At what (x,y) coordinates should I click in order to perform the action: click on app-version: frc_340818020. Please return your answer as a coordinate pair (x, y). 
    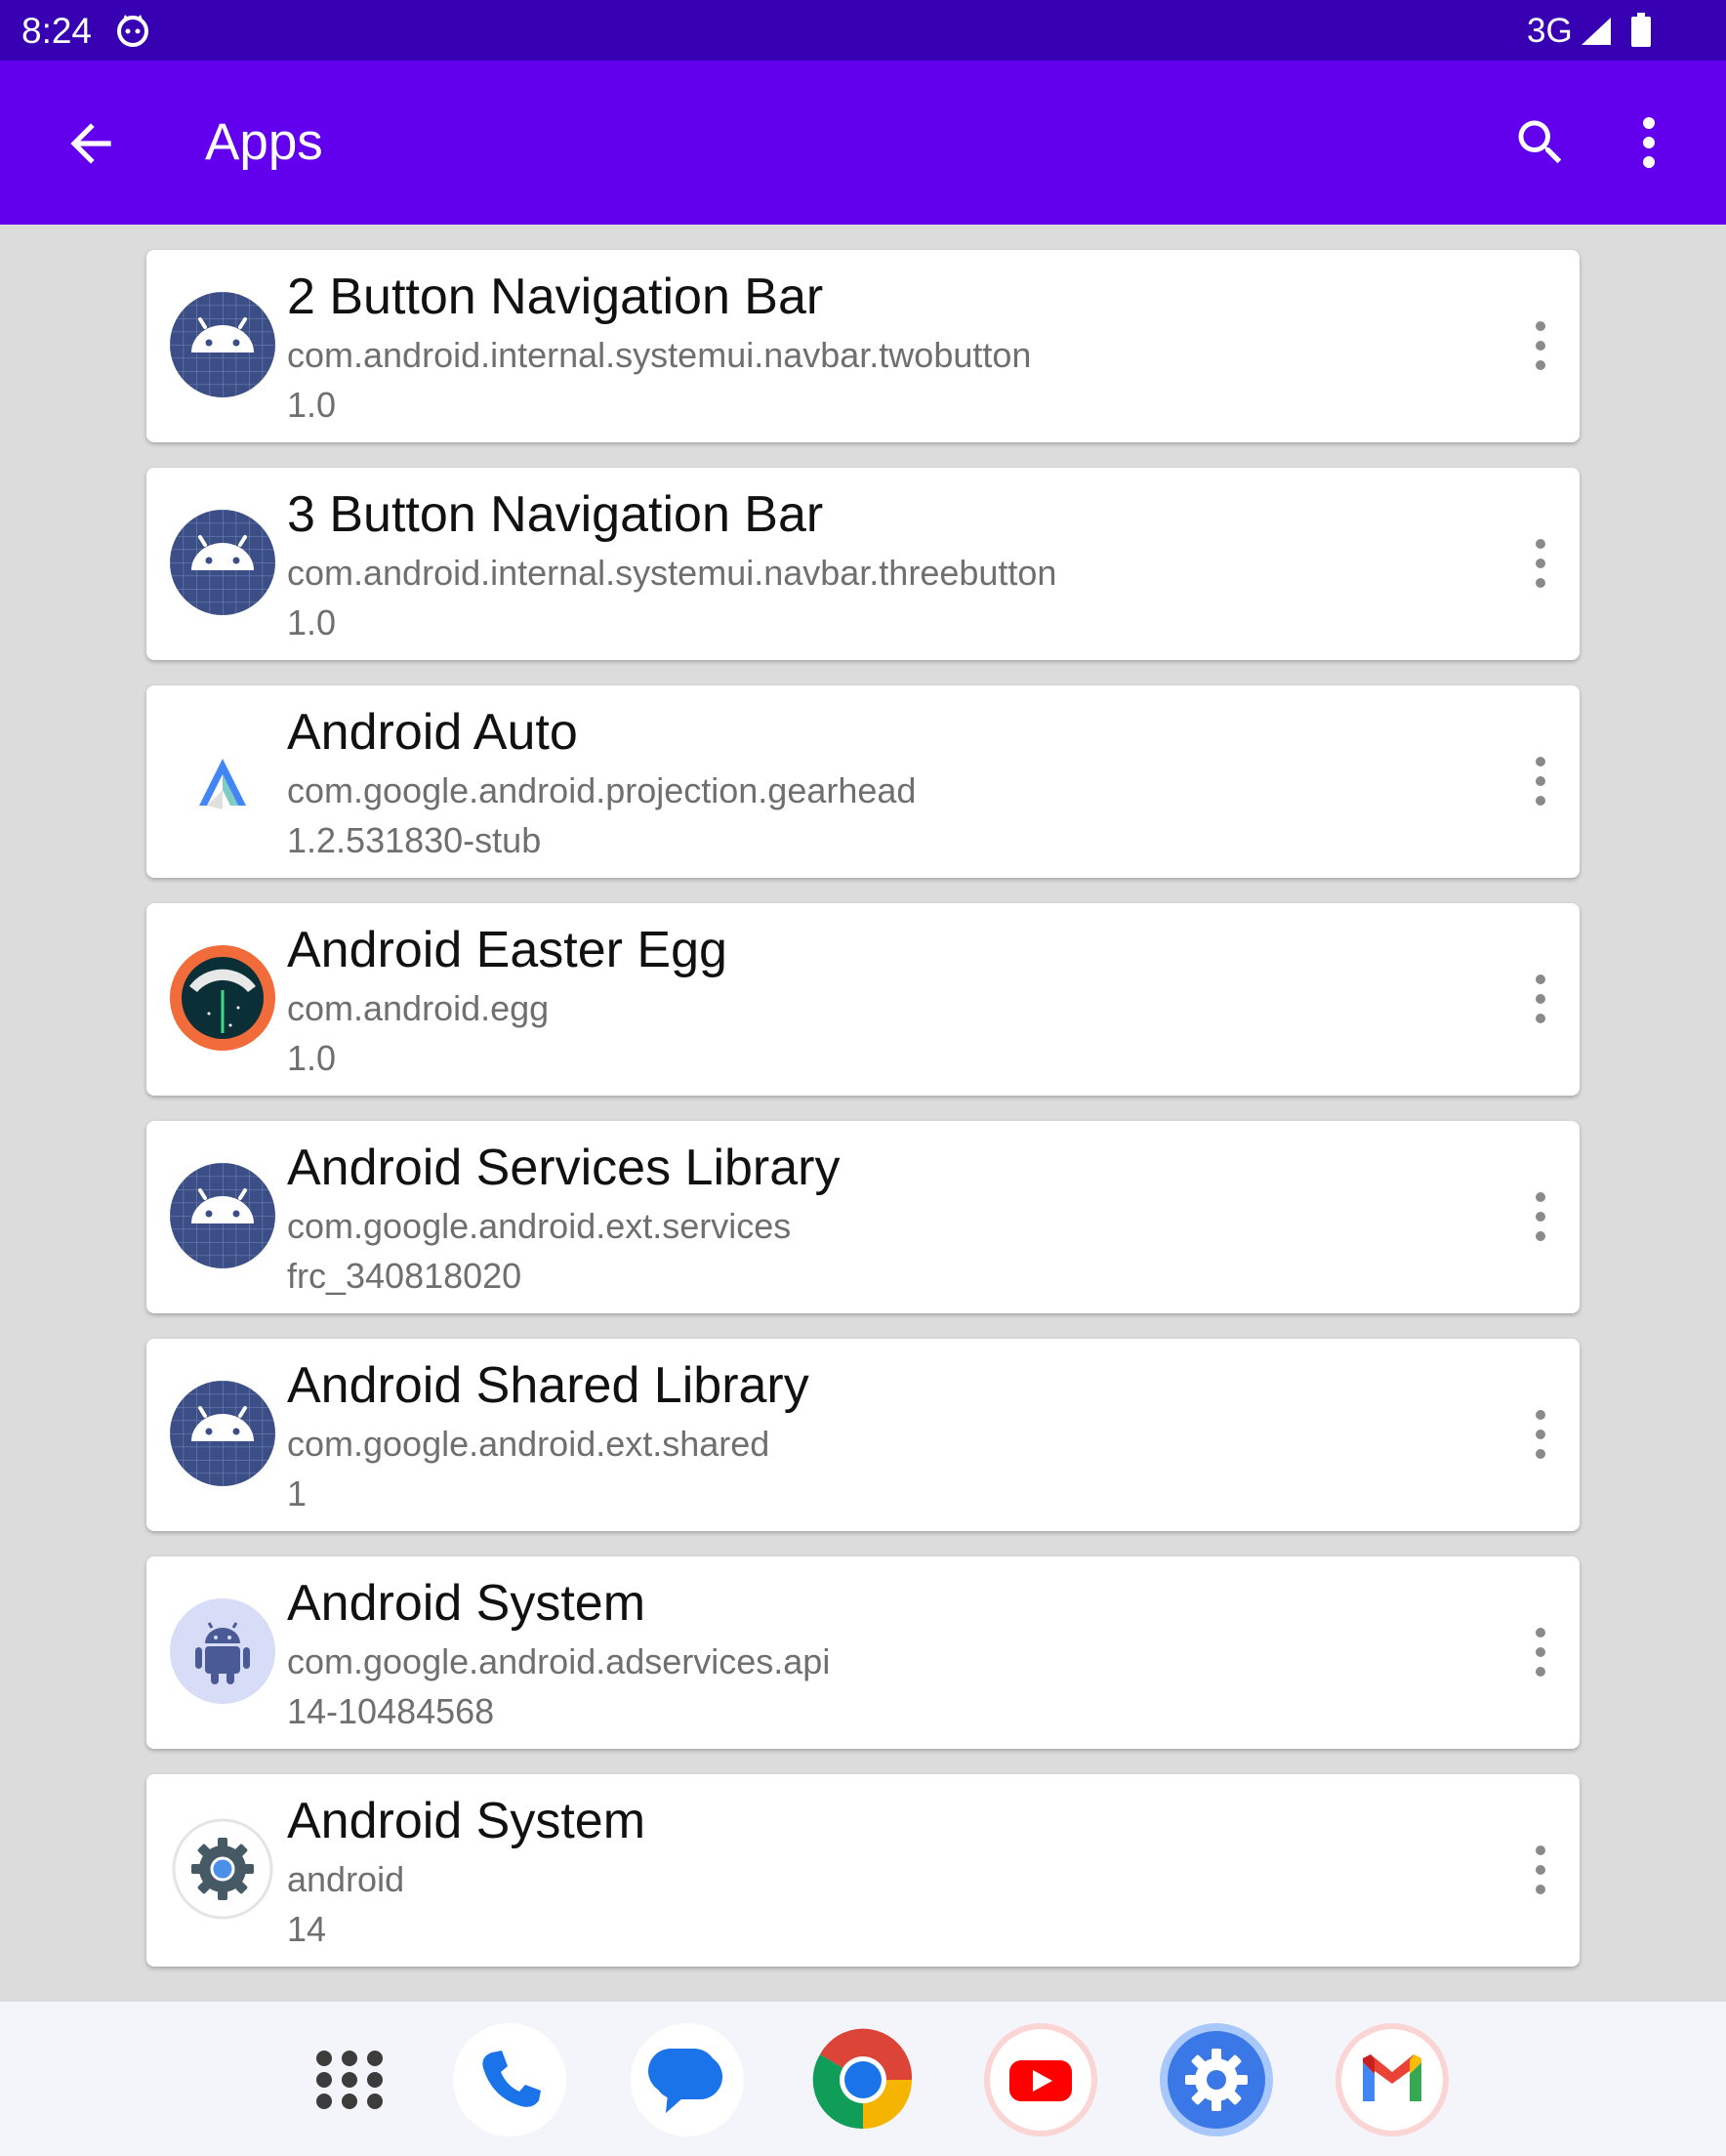
    Looking at the image, I should click on (404, 1276).